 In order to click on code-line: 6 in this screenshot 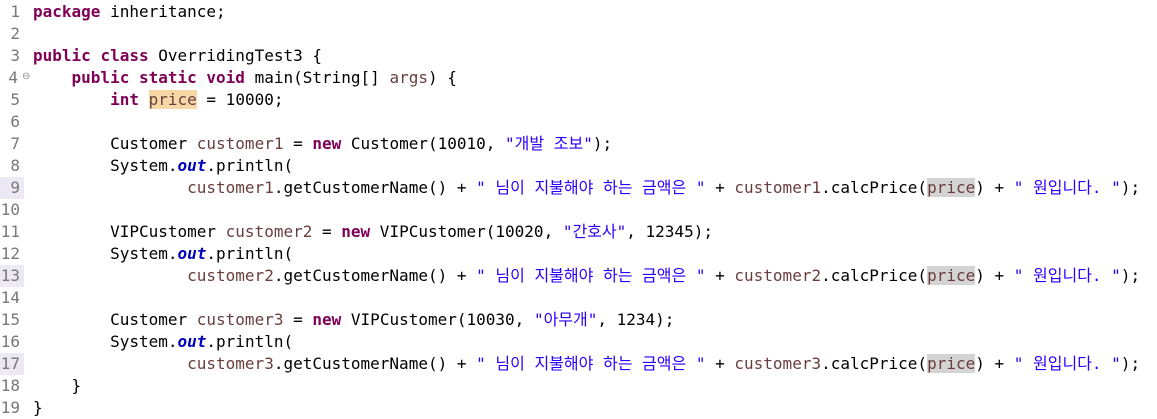, I will do `click(578, 122)`.